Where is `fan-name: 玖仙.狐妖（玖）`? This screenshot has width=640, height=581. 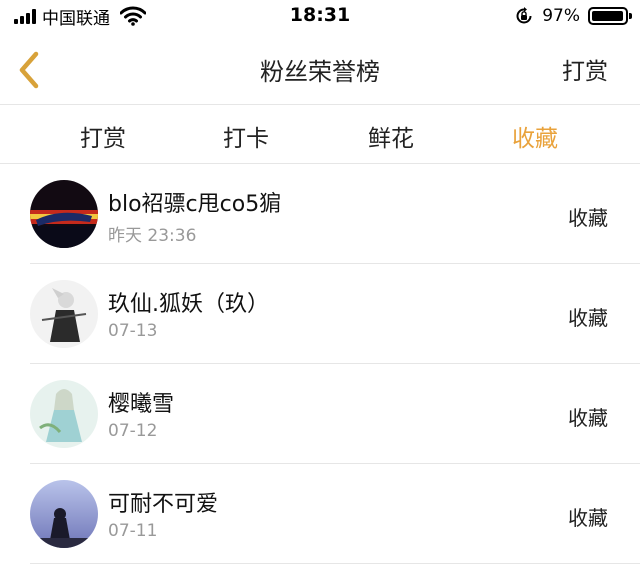 fan-name: 玖仙.狐妖（玖） is located at coordinates (188, 304).